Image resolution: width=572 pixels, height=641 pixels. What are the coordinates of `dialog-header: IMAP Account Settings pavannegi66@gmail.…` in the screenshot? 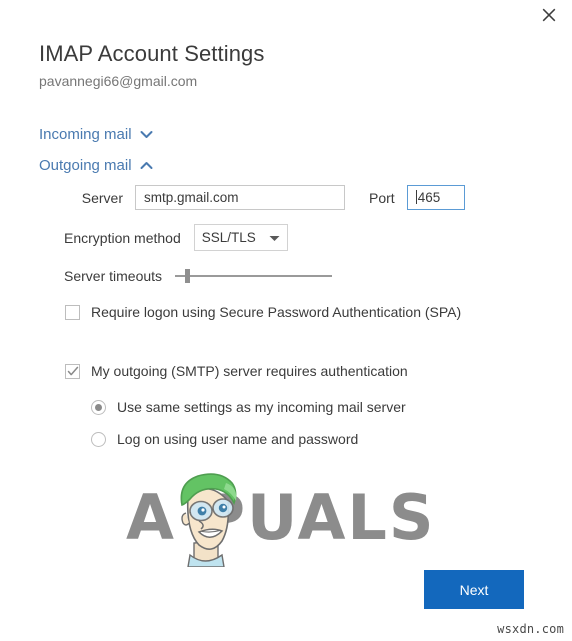 It's located at (279, 65).